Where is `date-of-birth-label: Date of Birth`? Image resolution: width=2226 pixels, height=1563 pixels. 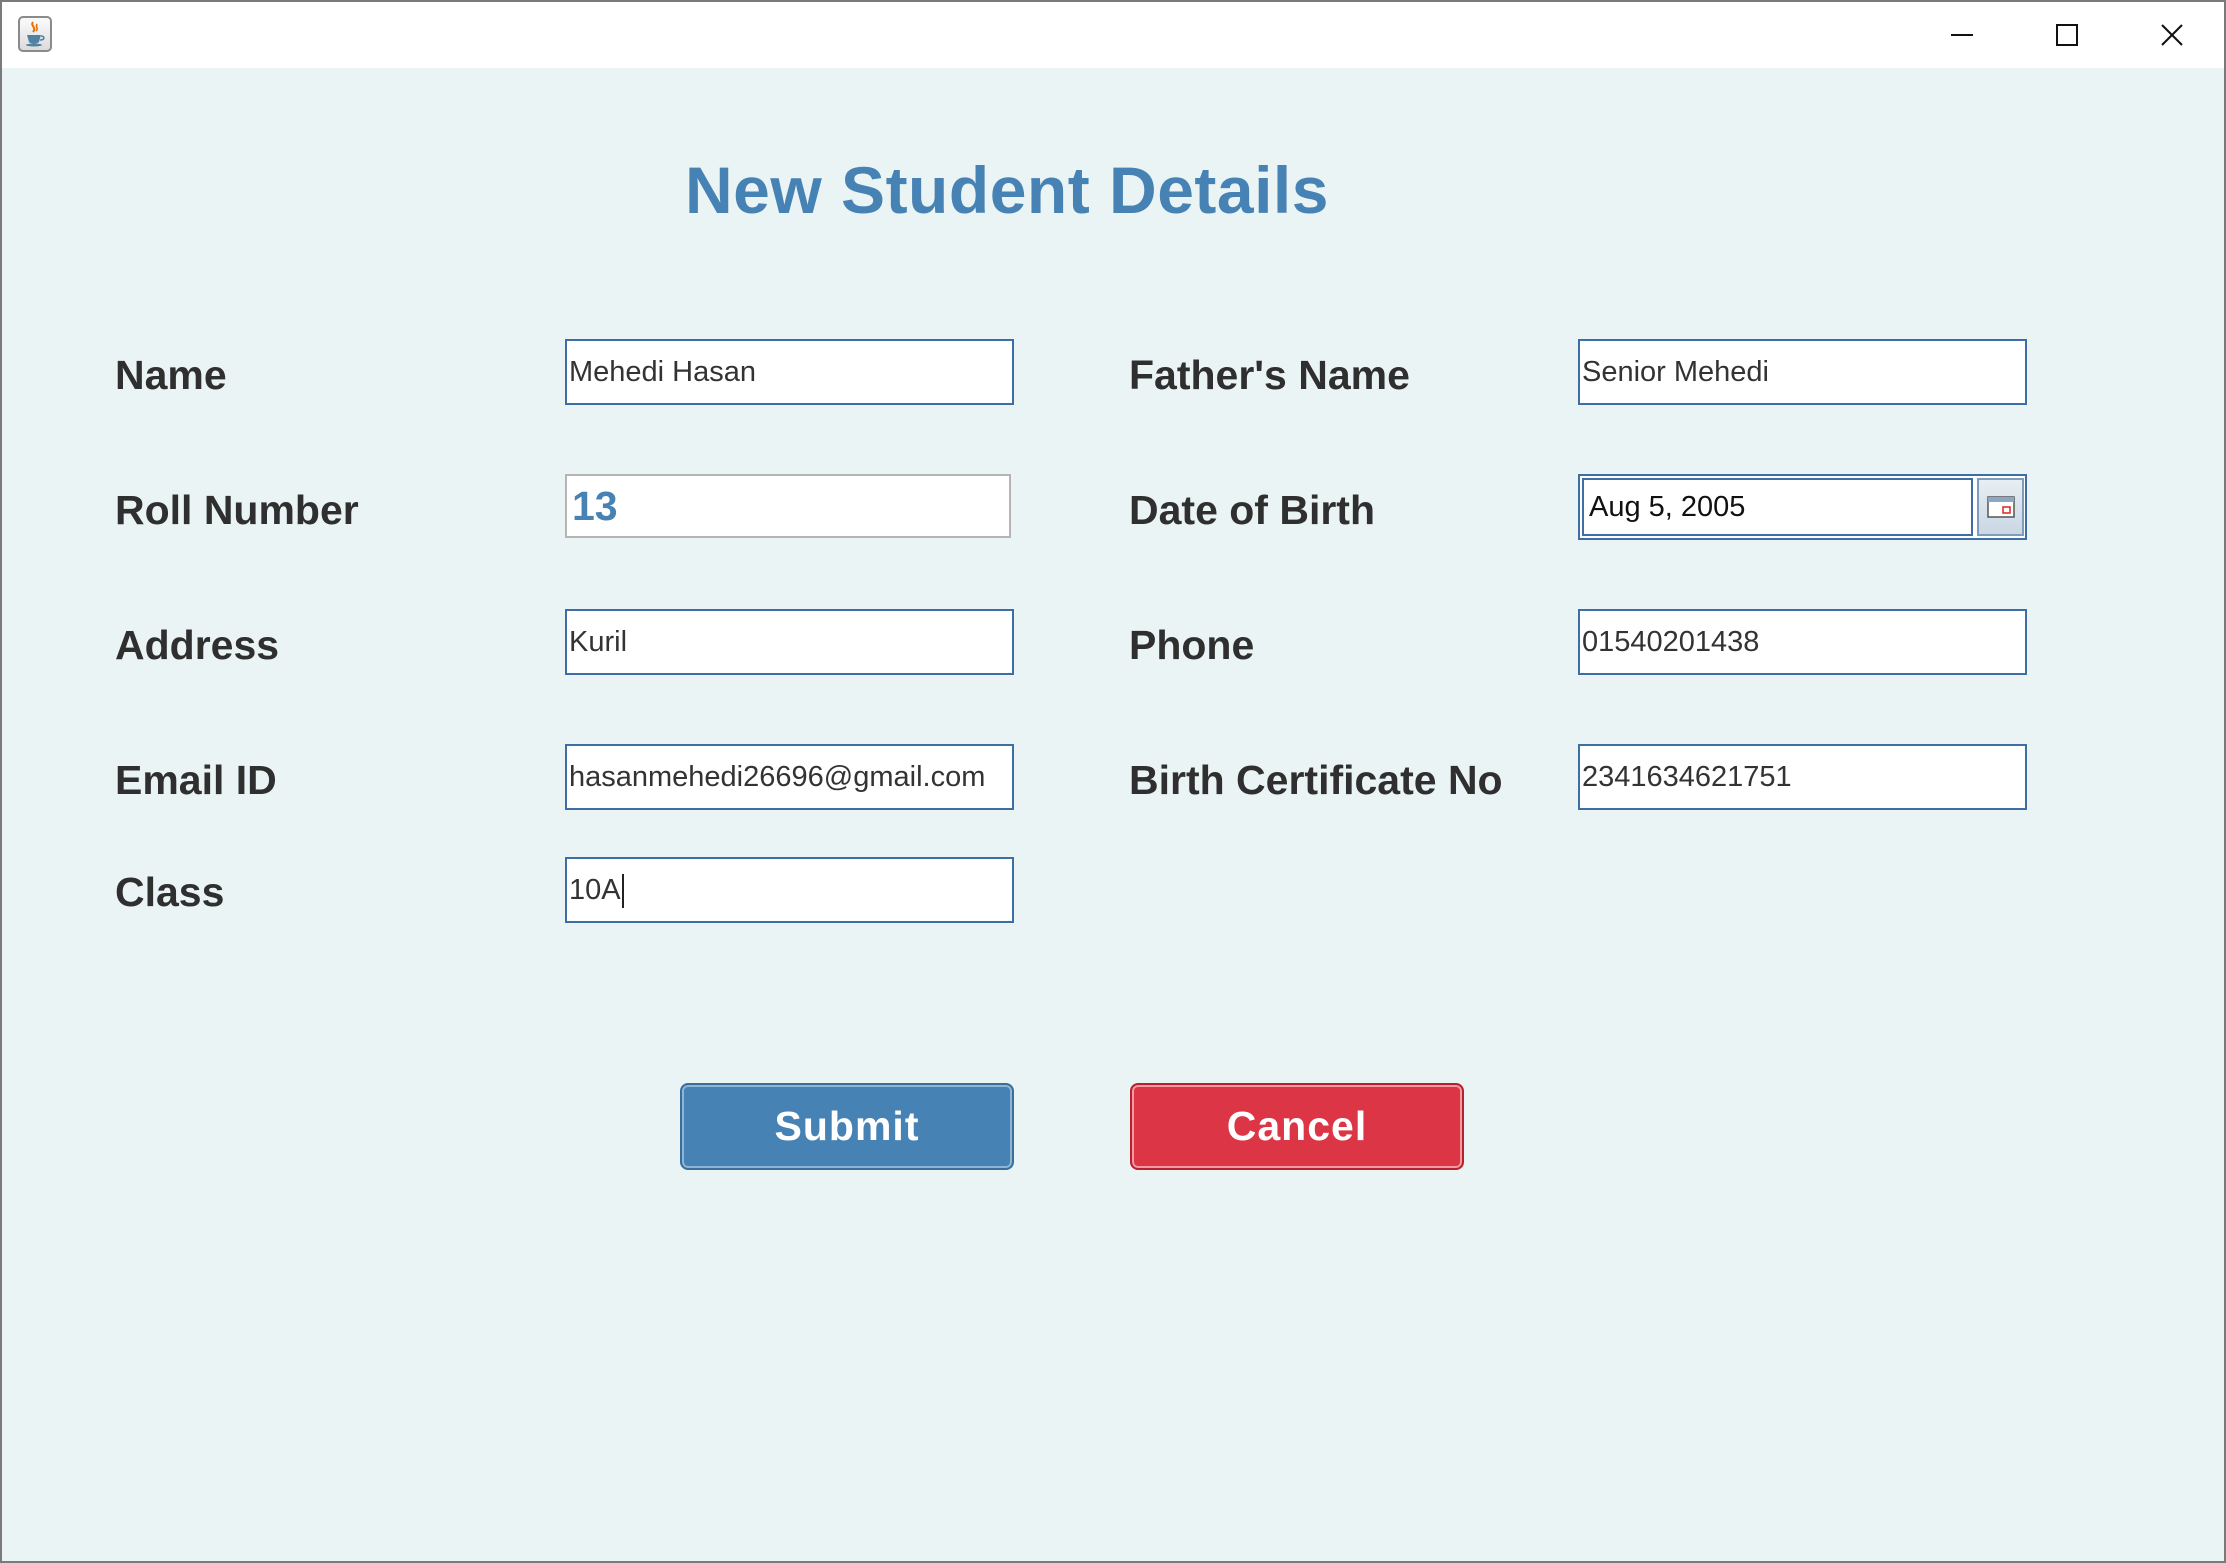
date-of-birth-label: Date of Birth is located at coordinates (1252, 510).